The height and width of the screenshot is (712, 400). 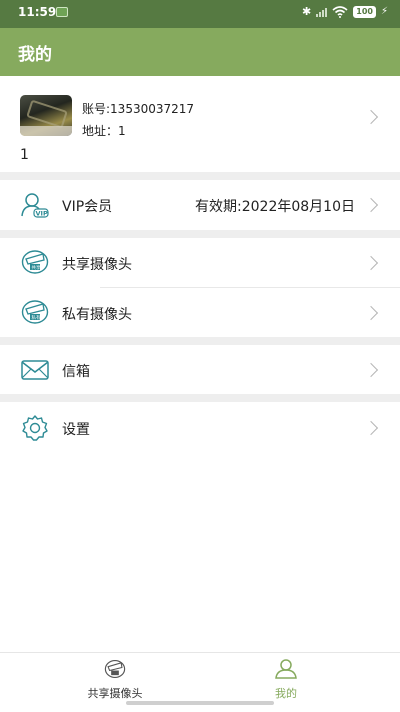 I want to click on settings-row: 设置, so click(x=200, y=427).